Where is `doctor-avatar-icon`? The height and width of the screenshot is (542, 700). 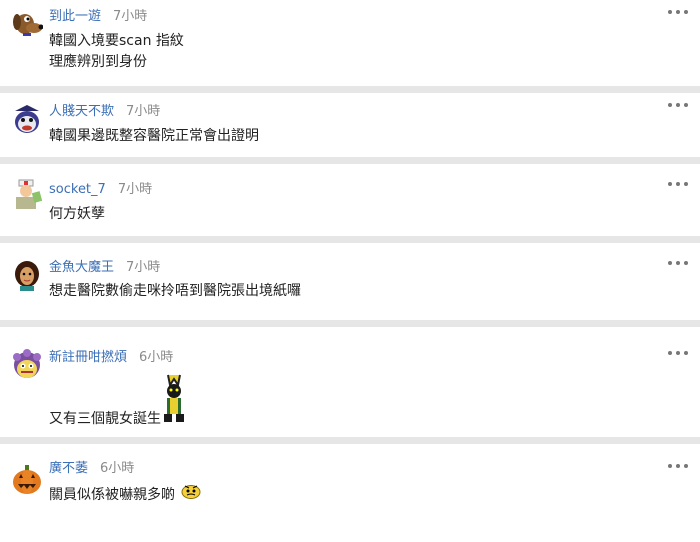
doctor-avatar-icon is located at coordinates (27, 194).